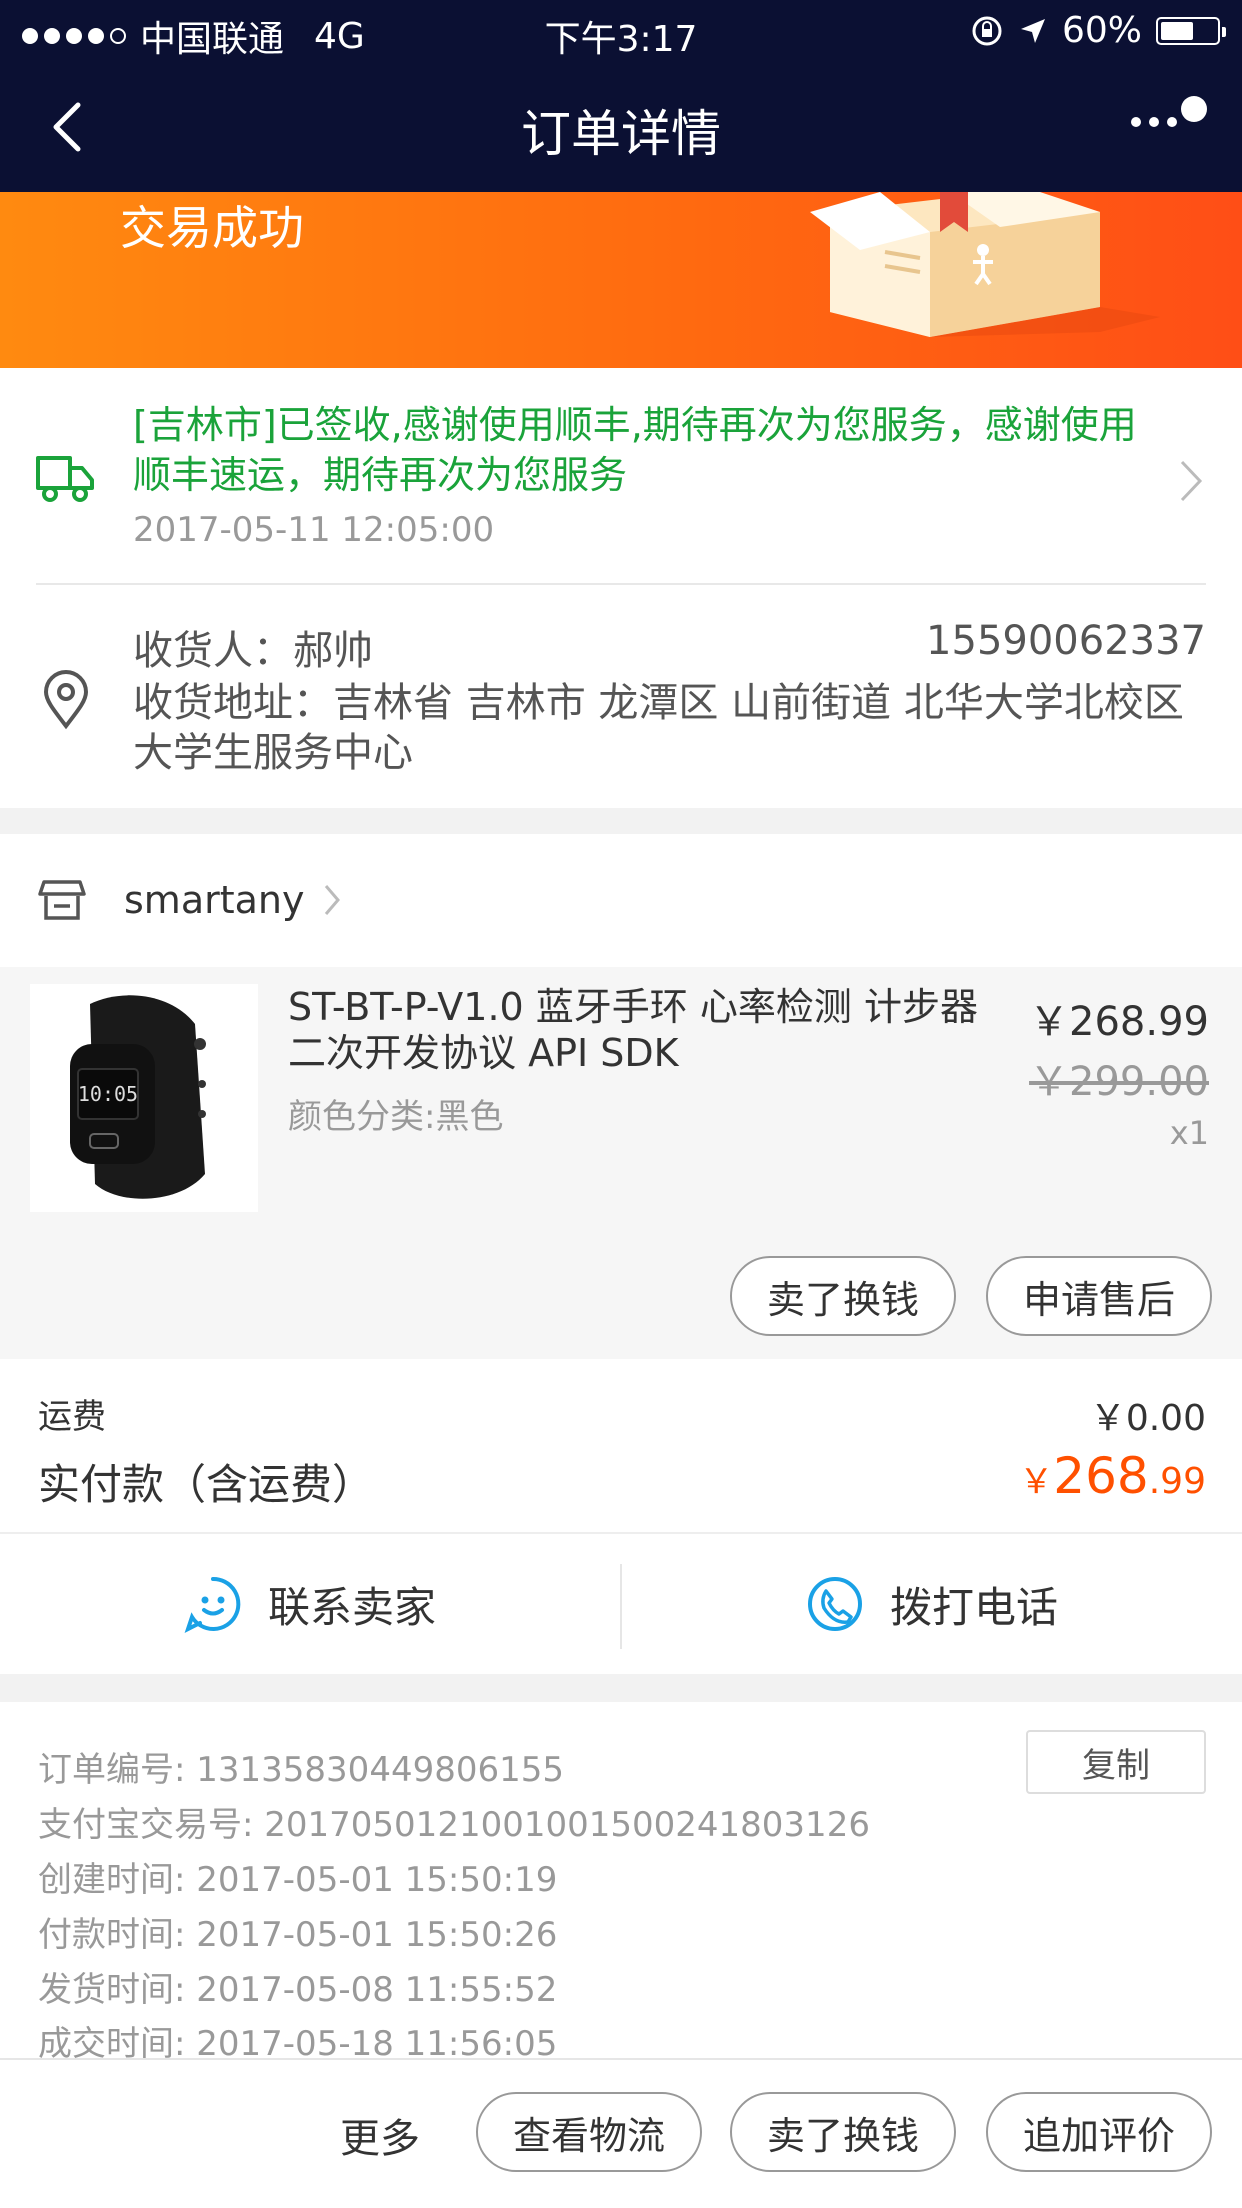  What do you see at coordinates (1101, 30) in the screenshot?
I see `battery-percent: 60%` at bounding box center [1101, 30].